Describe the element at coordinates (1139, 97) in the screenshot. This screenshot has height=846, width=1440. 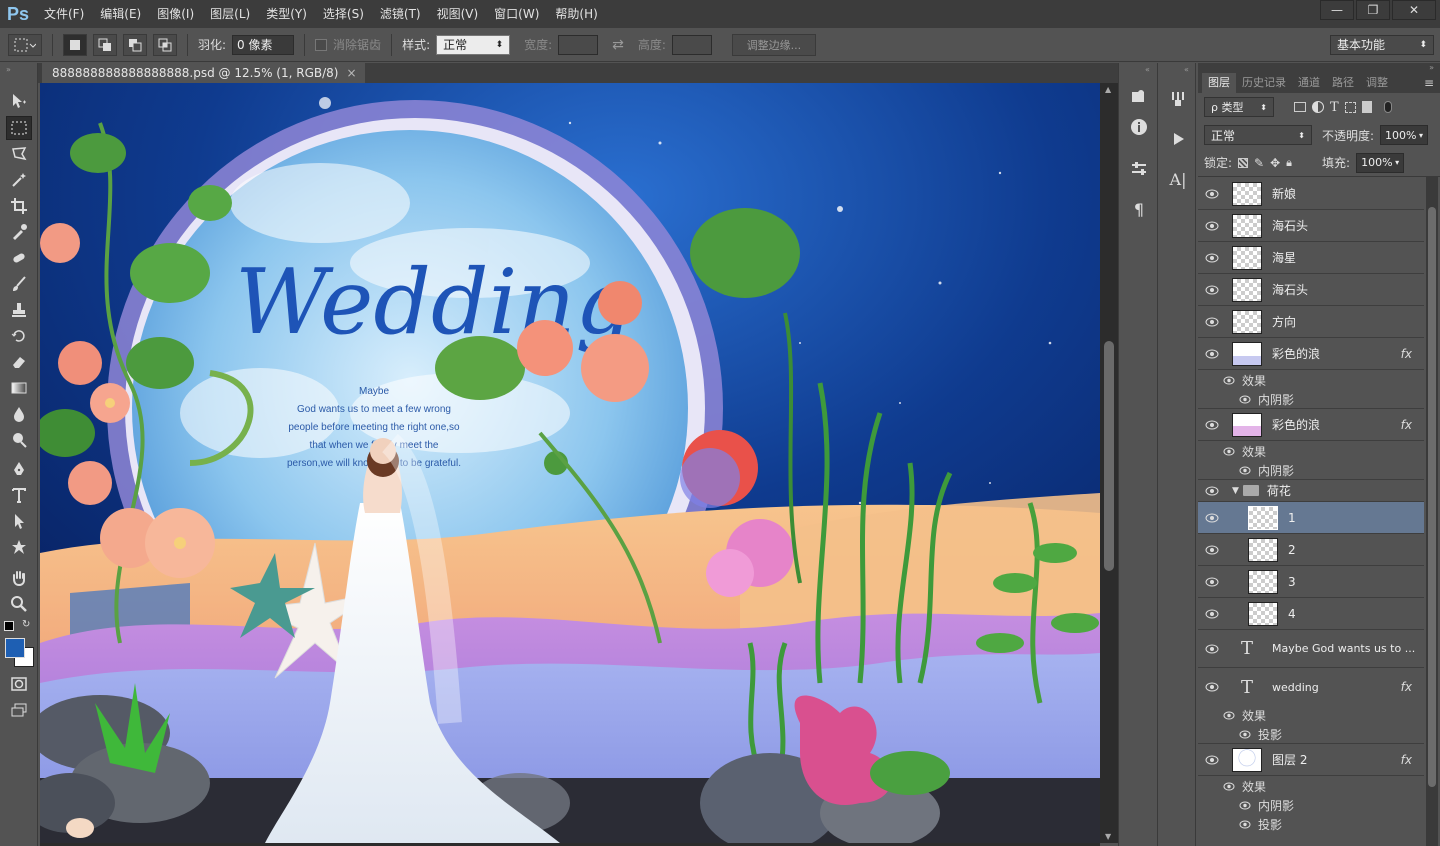
I see `info-panel-icon` at that location.